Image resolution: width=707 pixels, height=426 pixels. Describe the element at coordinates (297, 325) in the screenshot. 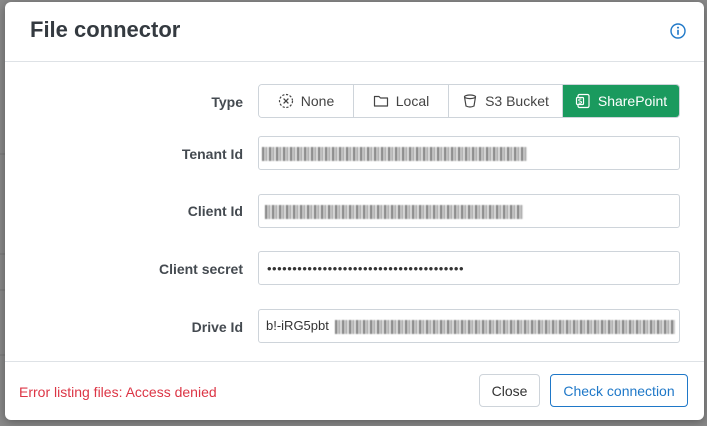

I see `drive-id-value: b!-iRG5pbt` at that location.